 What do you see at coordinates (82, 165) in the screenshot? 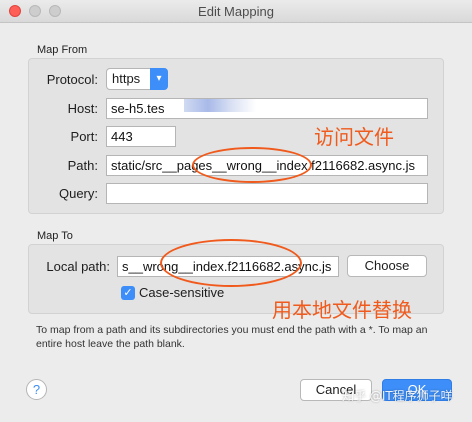
I see `path-label: Path:` at bounding box center [82, 165].